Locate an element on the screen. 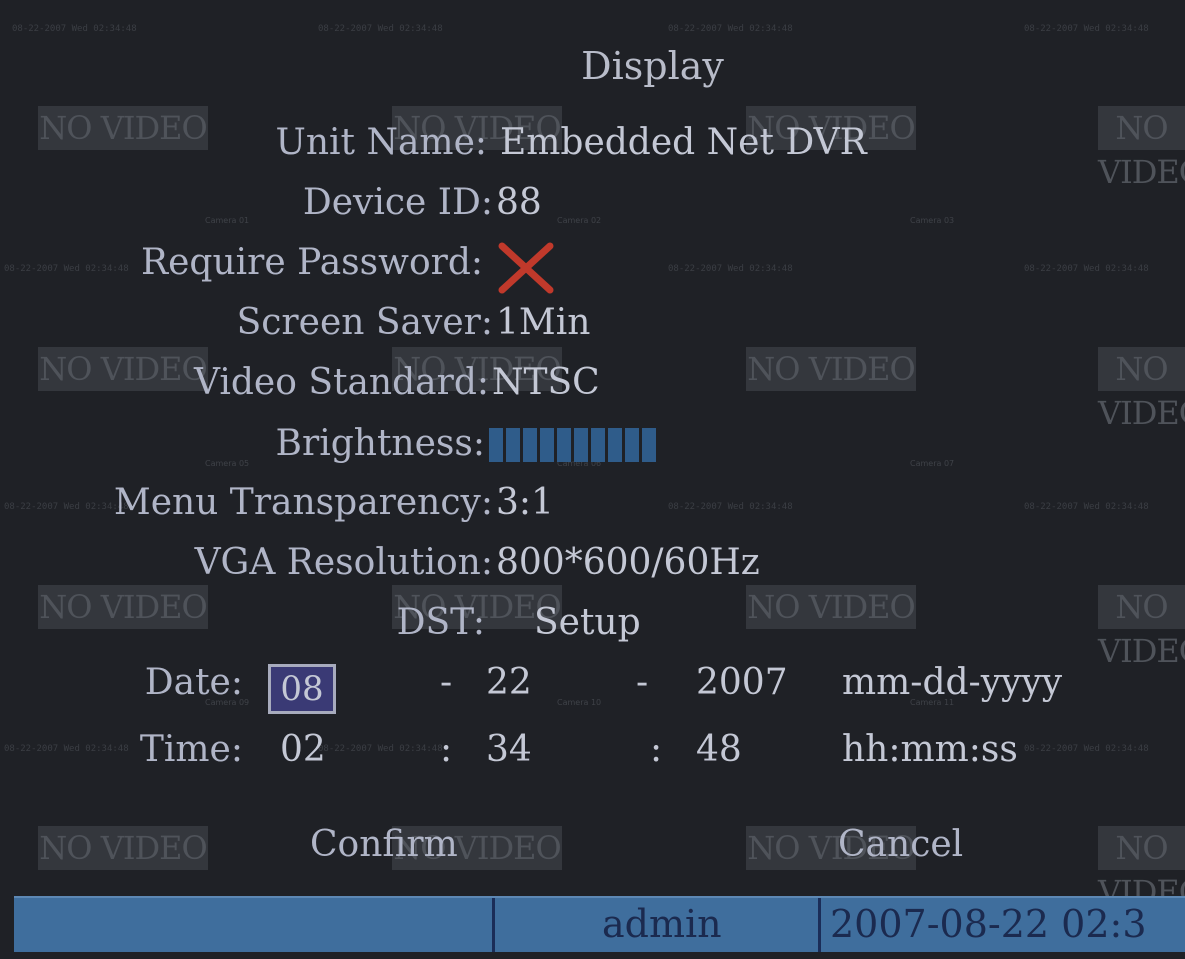 Image resolution: width=1185 pixels, height=959 pixels. screen-saver-label: Screen Saver: is located at coordinates (364, 322).